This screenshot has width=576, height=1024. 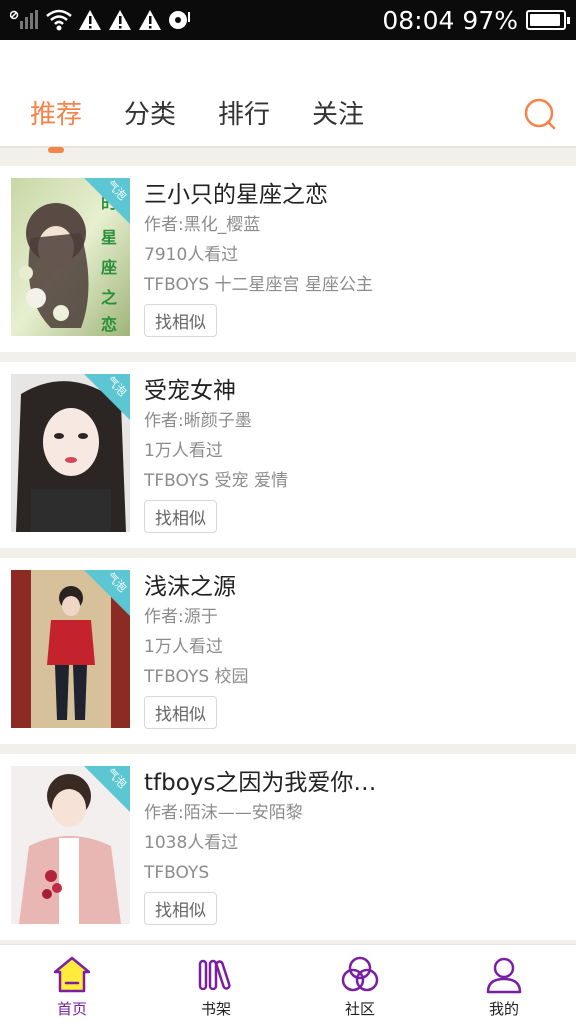 I want to click on nav-bookshelf: 书架, so click(x=216, y=984).